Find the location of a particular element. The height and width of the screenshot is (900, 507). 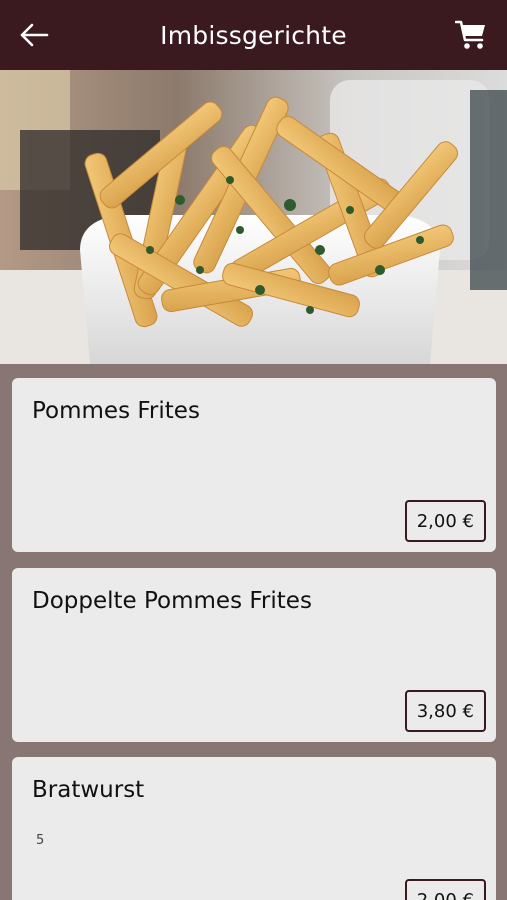

menu-item-name: Doppelte Pommes Frites is located at coordinates (172, 601).